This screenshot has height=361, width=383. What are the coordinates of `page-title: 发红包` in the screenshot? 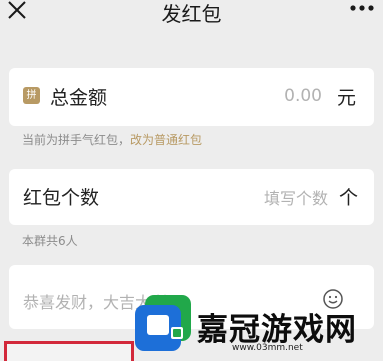 It's located at (191, 14).